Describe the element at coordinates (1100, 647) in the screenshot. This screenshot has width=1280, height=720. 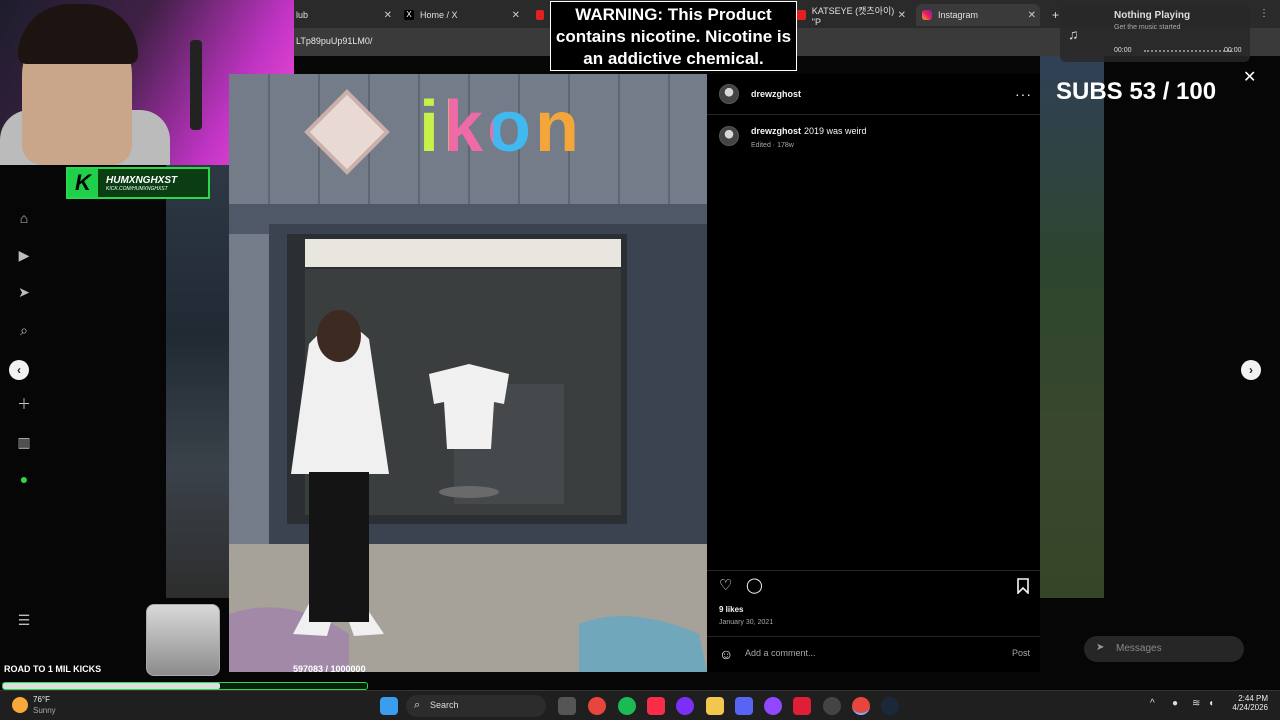
I see `send-icon: ➤` at that location.